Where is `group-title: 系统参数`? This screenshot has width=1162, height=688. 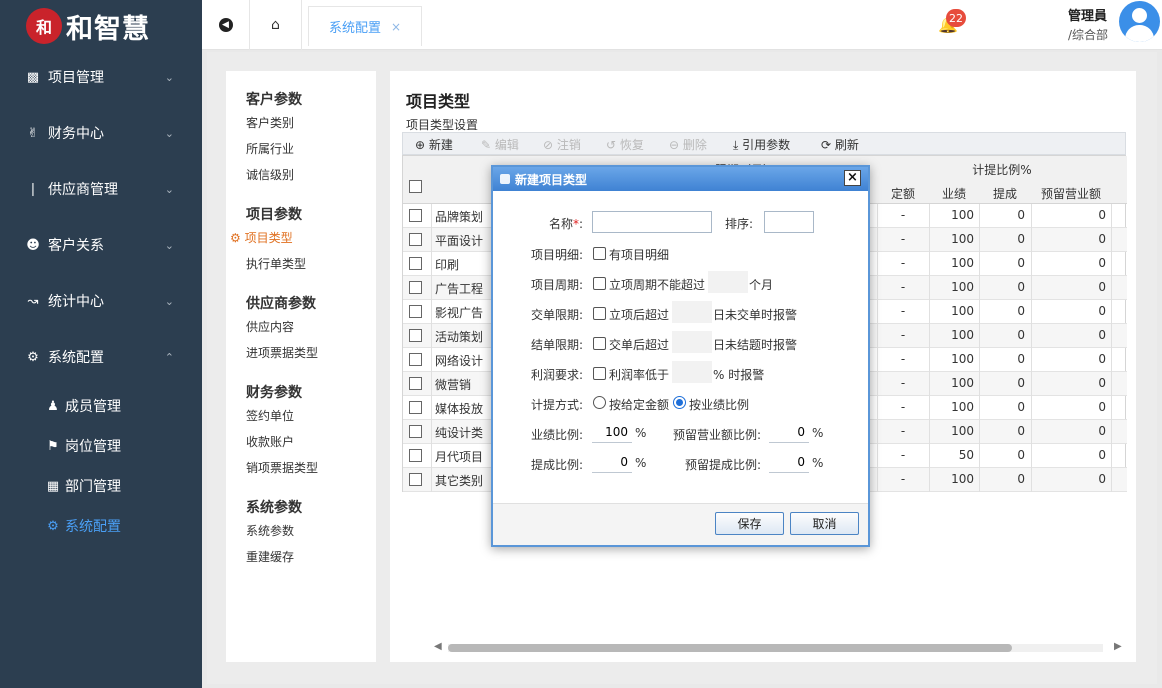
group-title: 系统参数 is located at coordinates (274, 508).